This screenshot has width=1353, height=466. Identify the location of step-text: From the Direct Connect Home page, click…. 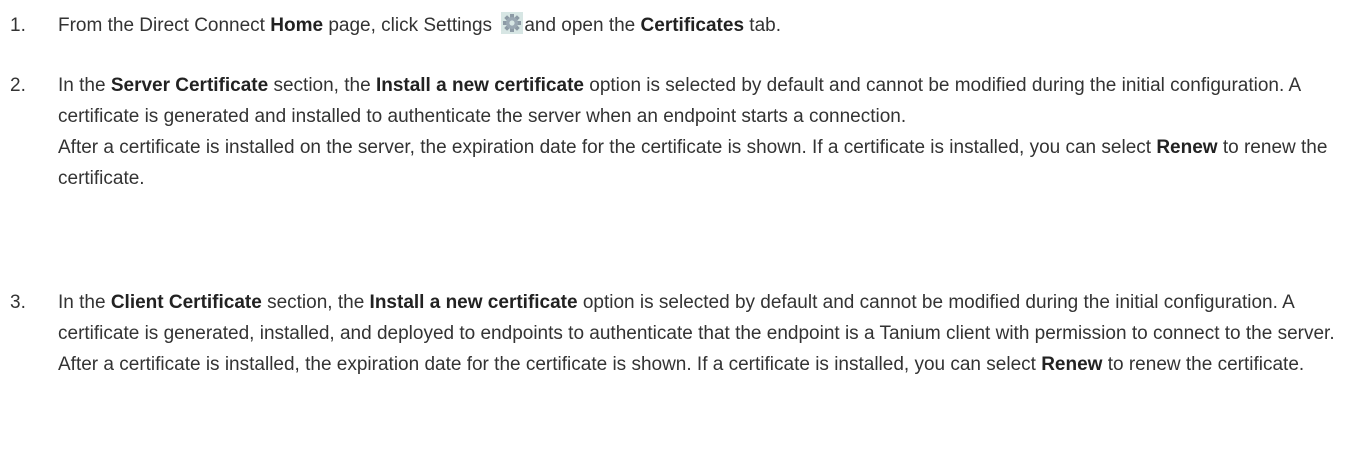
(698, 25).